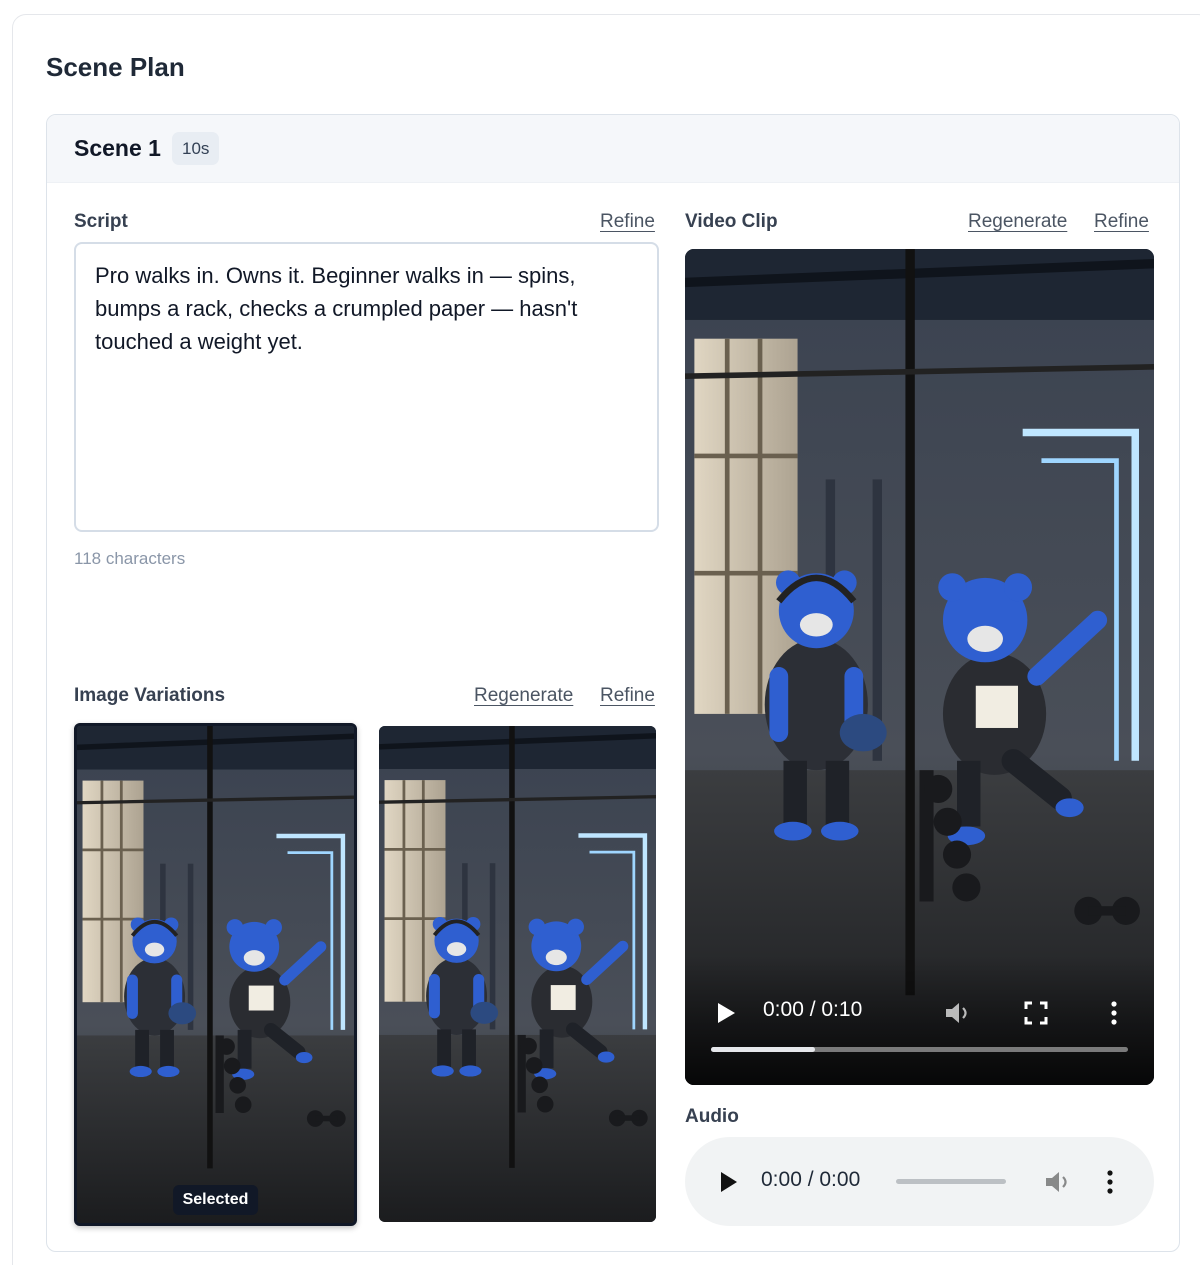 The width and height of the screenshot is (1200, 1265). Describe the element at coordinates (1058, 1182) in the screenshot. I see `audio-volume-icon` at that location.